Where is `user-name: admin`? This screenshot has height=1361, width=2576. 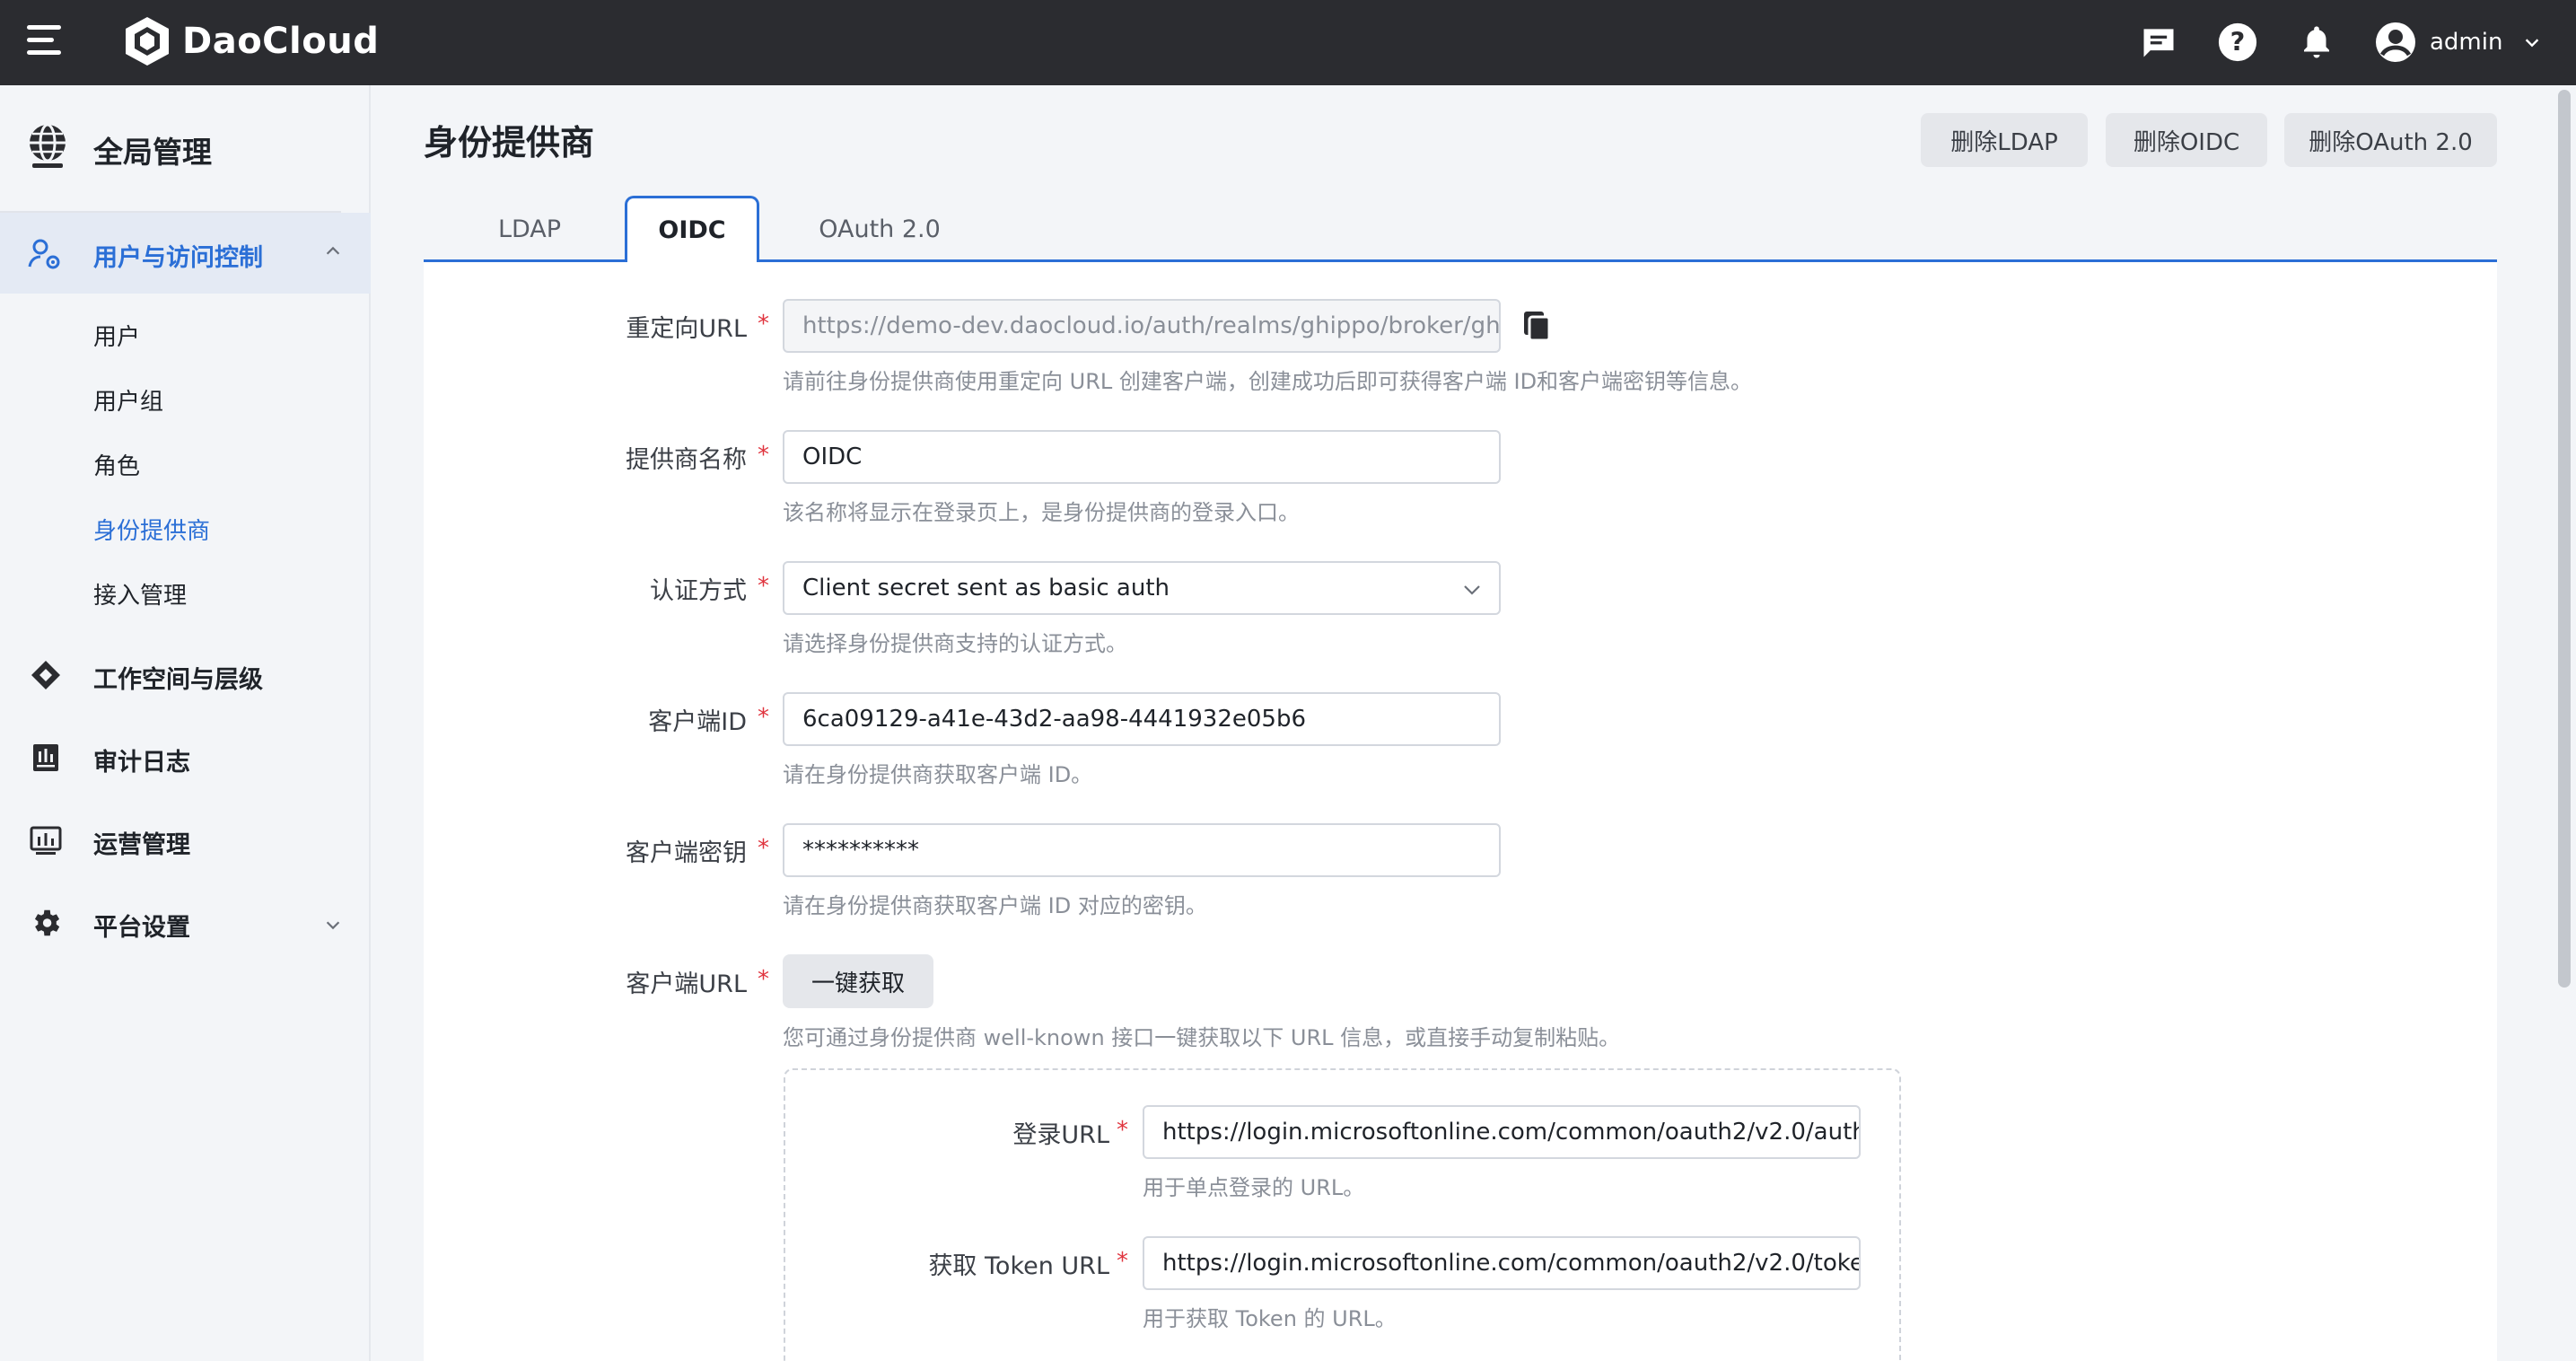
user-name: admin is located at coordinates (2466, 42).